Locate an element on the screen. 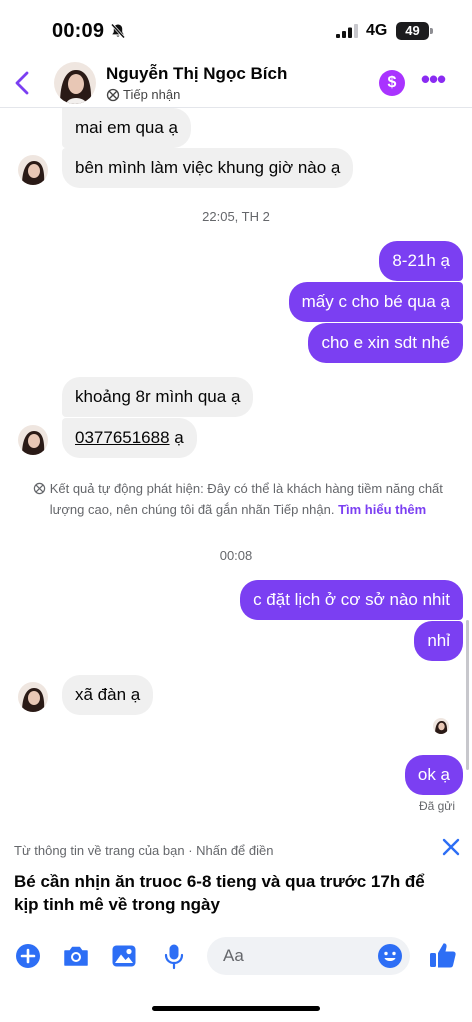 This screenshot has width=472, height=1022. outgoing-message: mấy c cho bé qua ạ is located at coordinates (375, 302).